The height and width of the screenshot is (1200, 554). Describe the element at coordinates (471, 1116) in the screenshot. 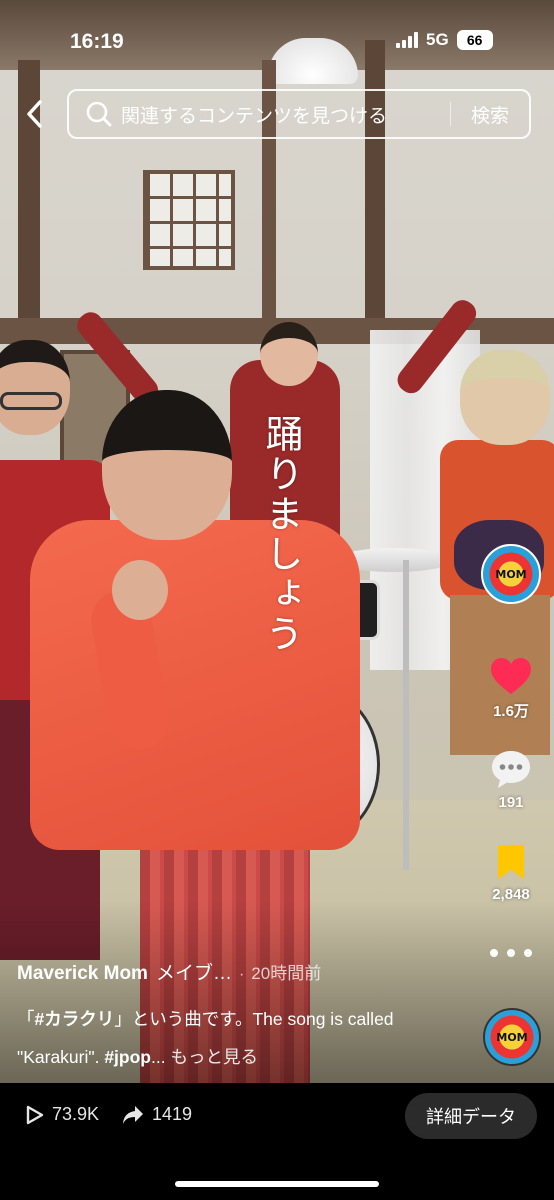

I see `detail-data-button: 詳細データ` at that location.